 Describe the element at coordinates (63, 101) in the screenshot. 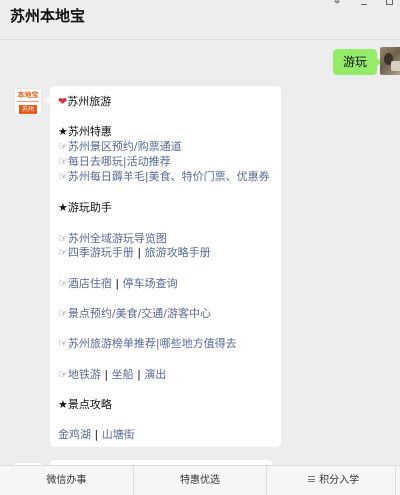

I see `heart-icon: ❤` at that location.